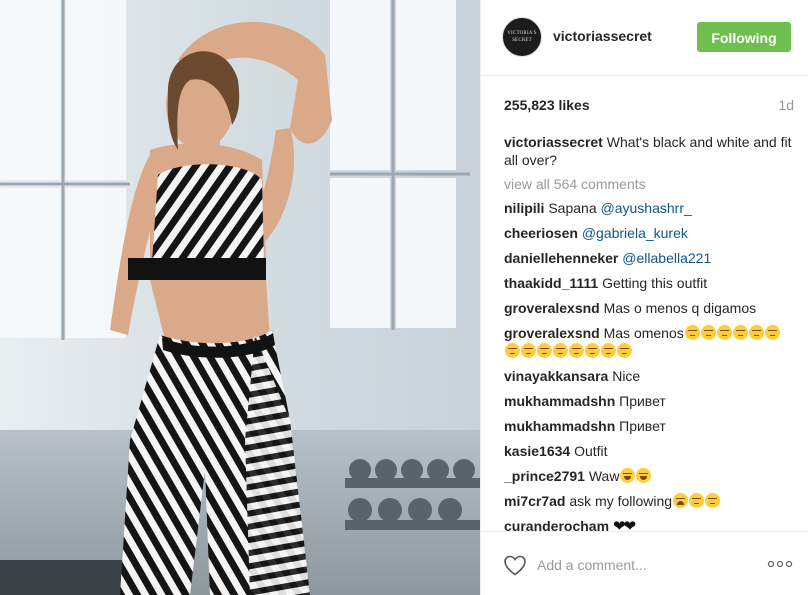 The height and width of the screenshot is (595, 808). Describe the element at coordinates (515, 565) in the screenshot. I see `heart-outline-icon` at that location.